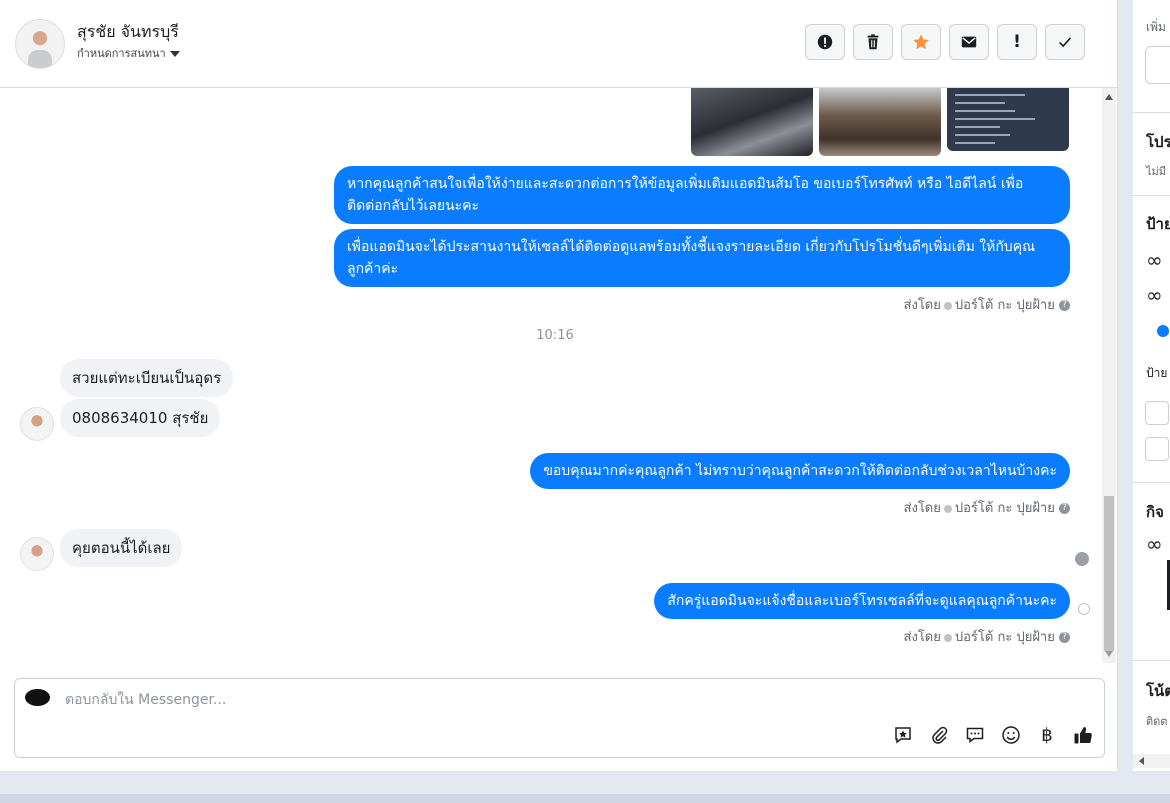  I want to click on mark-unread-button, so click(969, 42).